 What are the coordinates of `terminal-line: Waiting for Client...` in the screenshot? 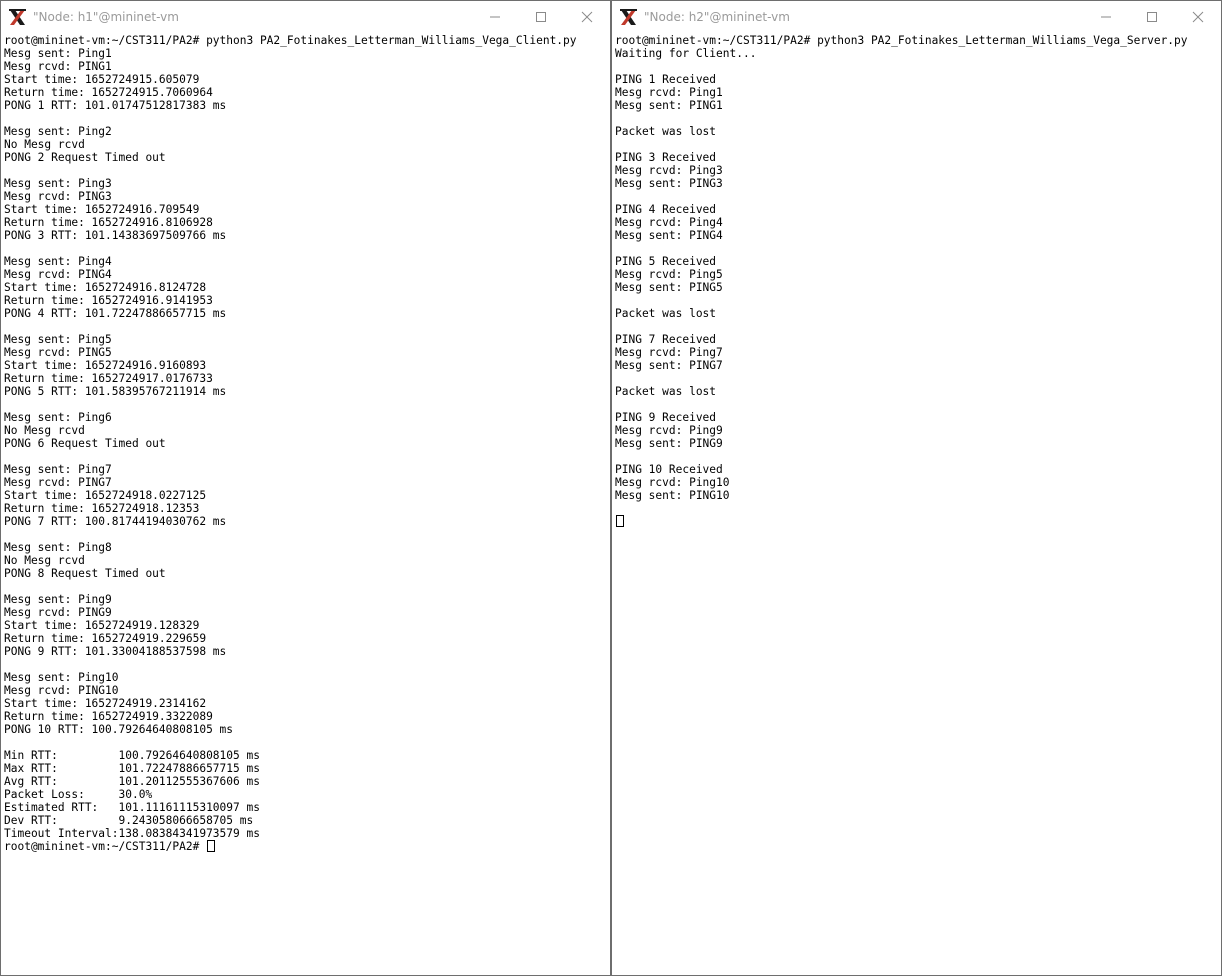 It's located at (686, 53).